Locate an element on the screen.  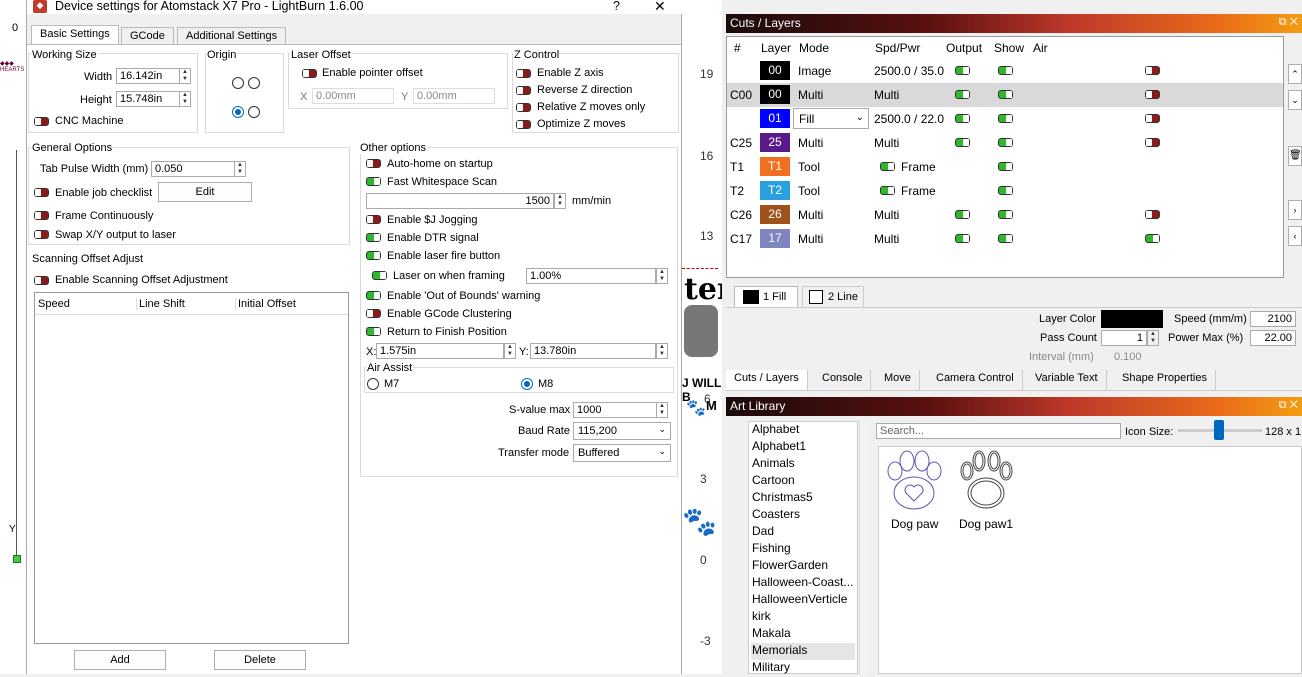
move-down-button: ⌄ is located at coordinates (1295, 100).